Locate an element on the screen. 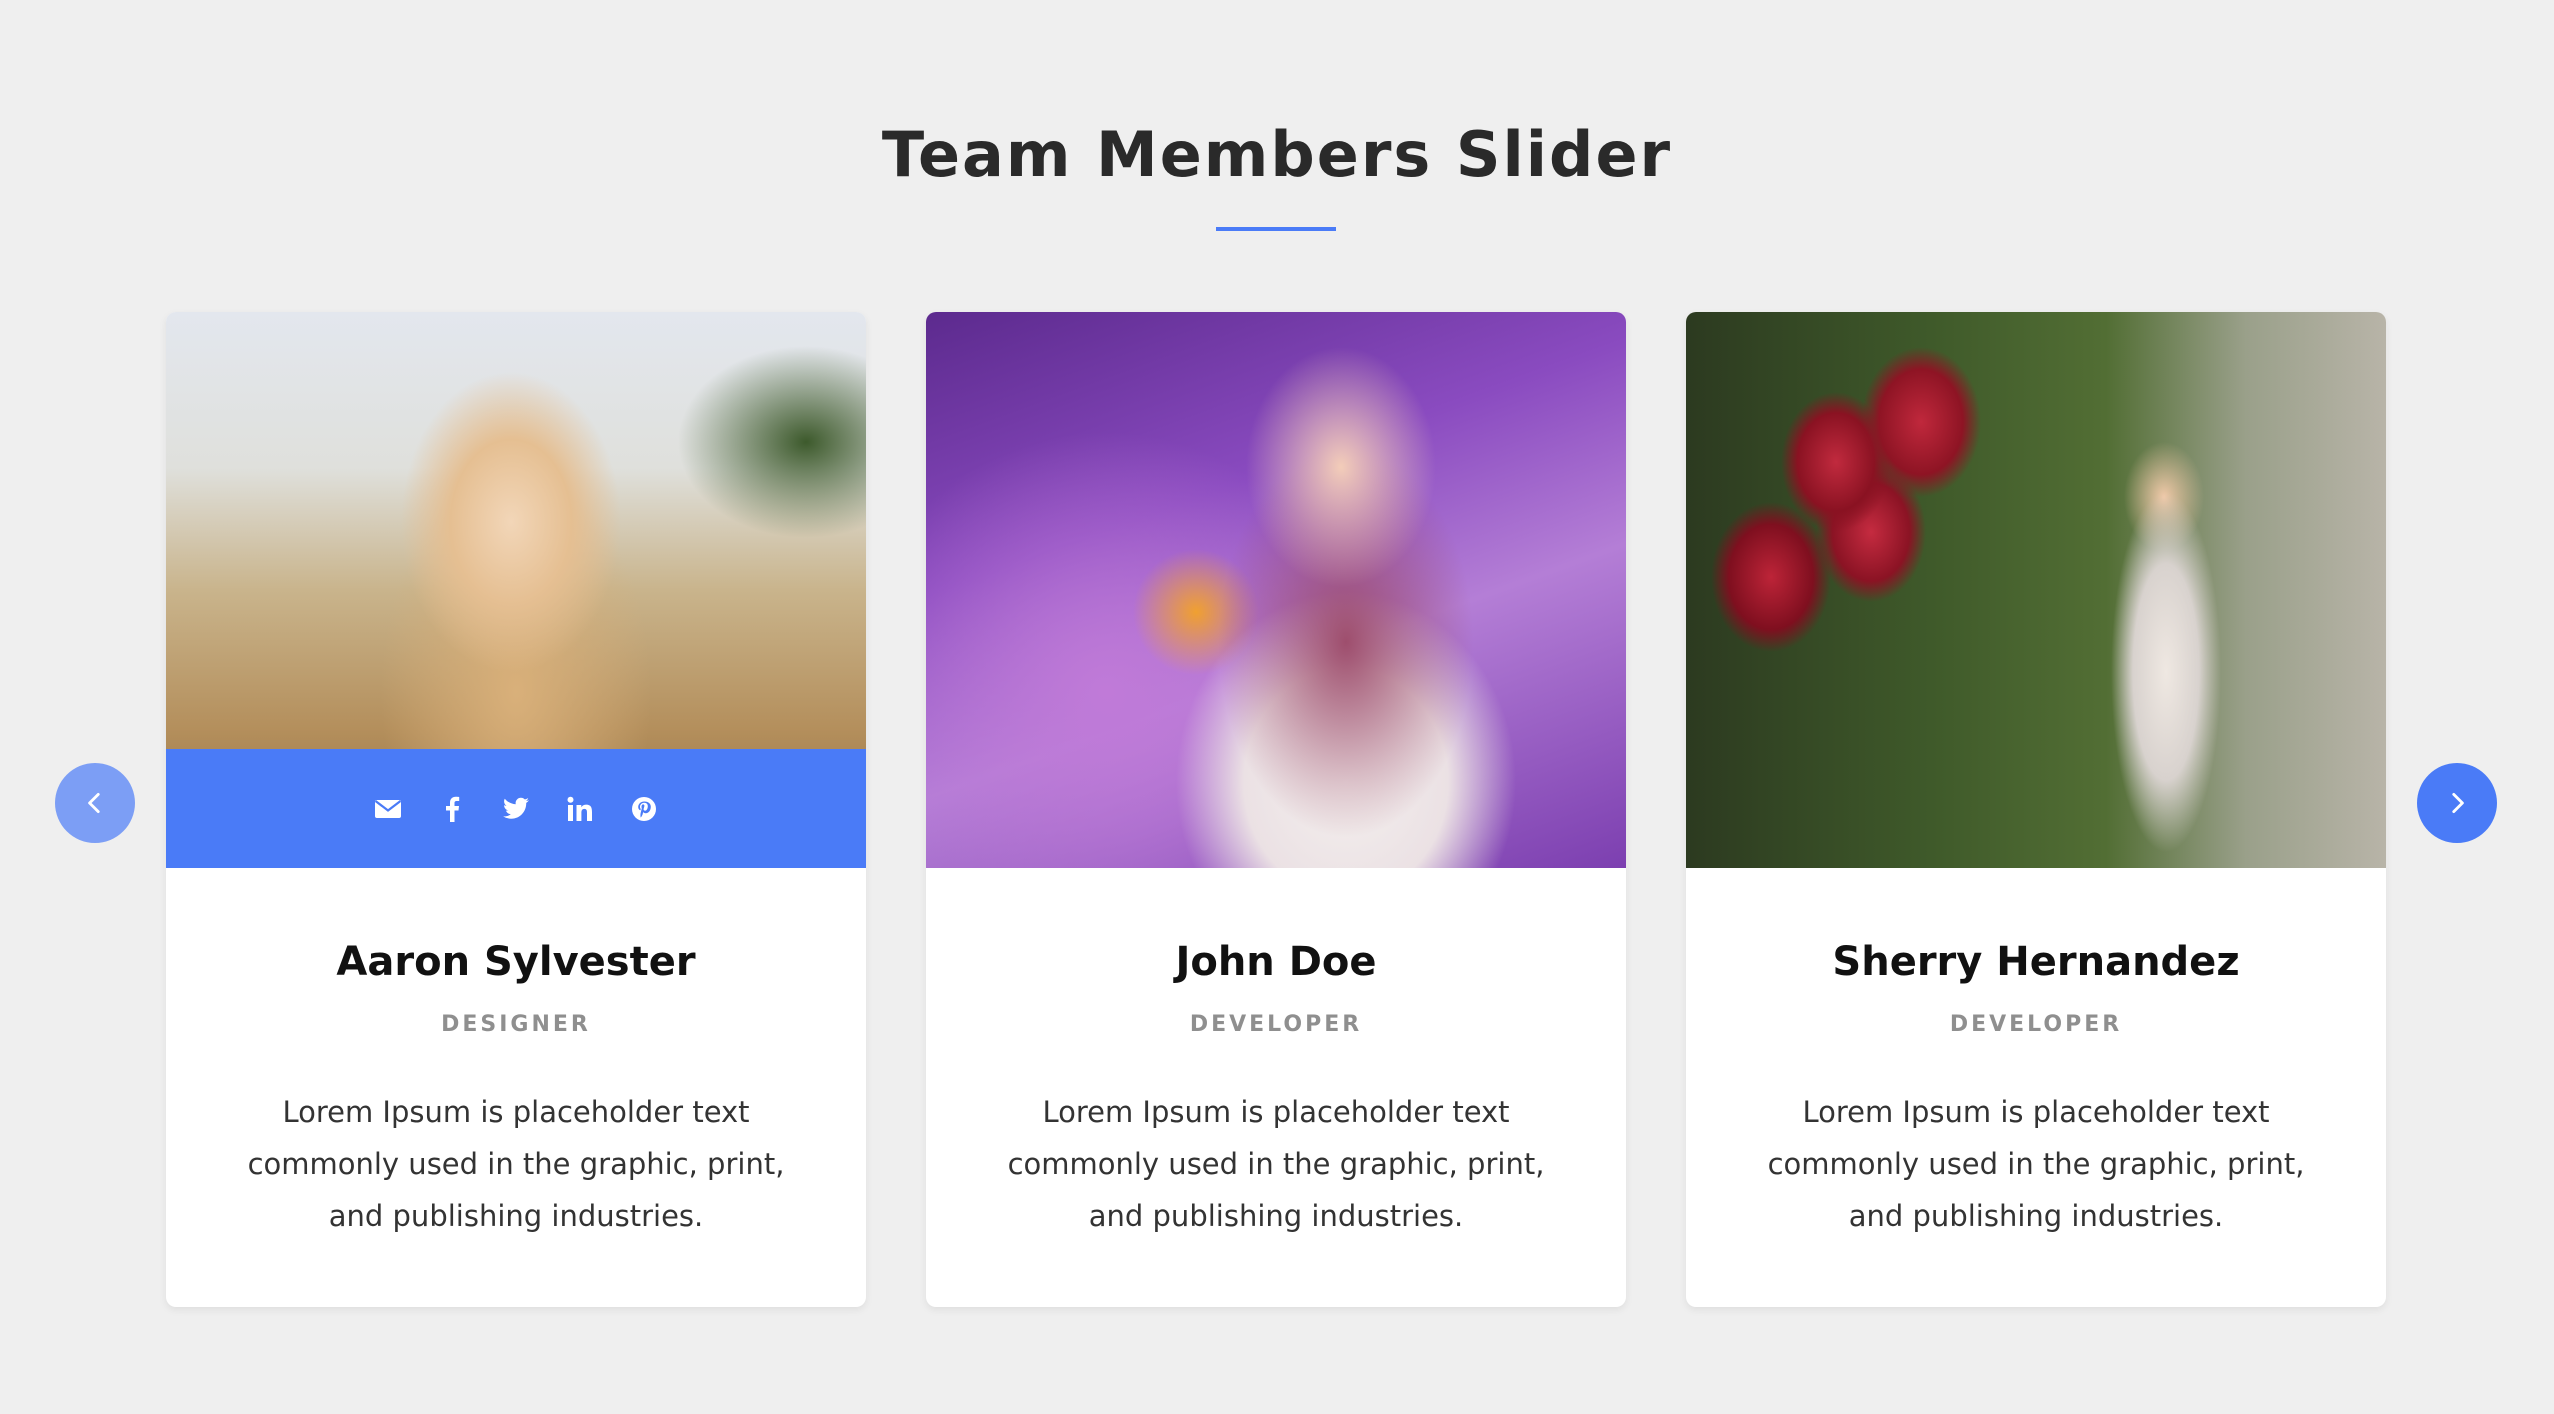 The width and height of the screenshot is (2554, 1414). pinterest-icon is located at coordinates (644, 809).